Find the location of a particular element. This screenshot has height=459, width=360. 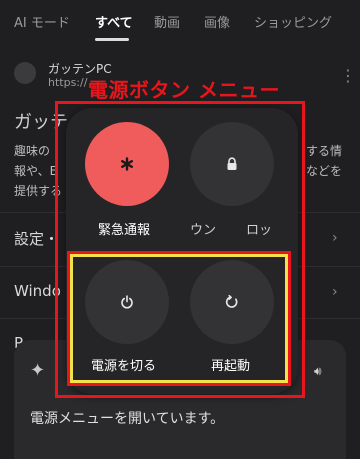

list-item: 設定・ is located at coordinates (36, 238).